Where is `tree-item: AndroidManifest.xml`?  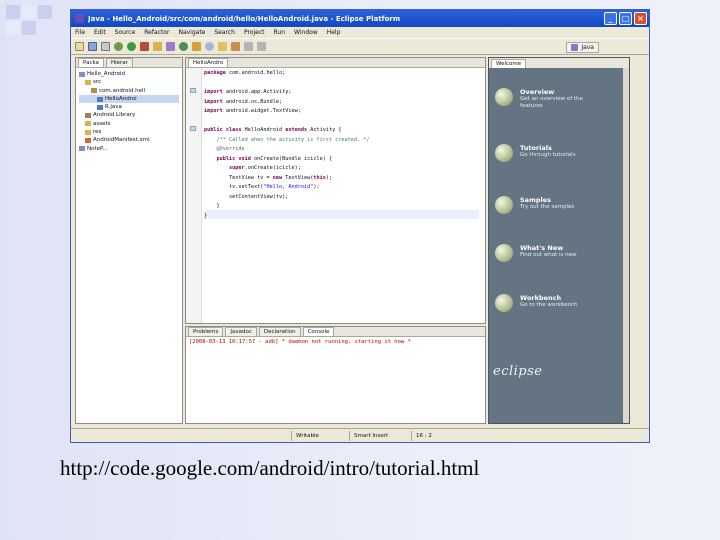
tree-item: AndroidManifest.xml is located at coordinates (129, 140).